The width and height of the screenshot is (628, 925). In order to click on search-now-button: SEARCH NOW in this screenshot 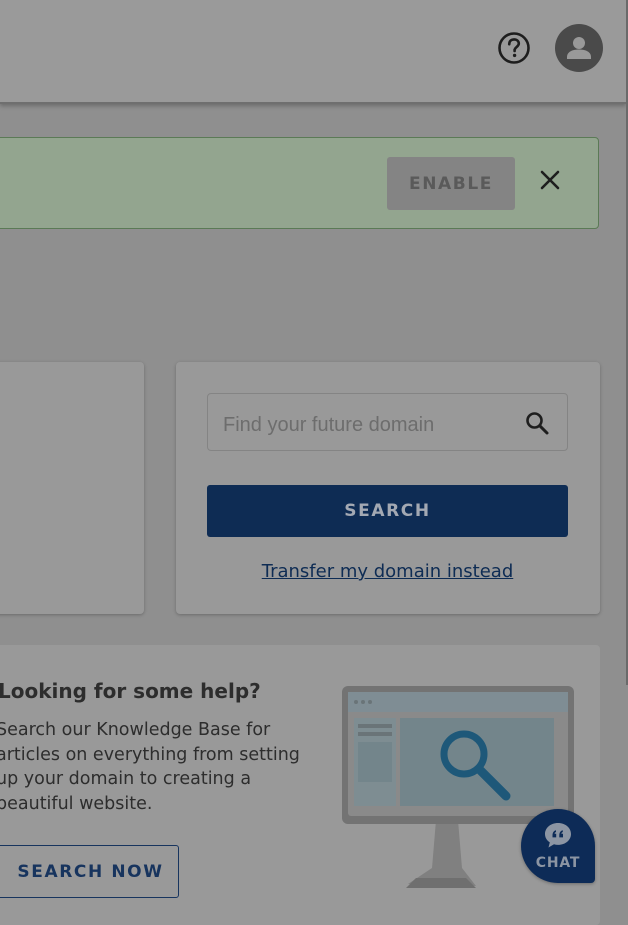, I will do `click(89, 871)`.